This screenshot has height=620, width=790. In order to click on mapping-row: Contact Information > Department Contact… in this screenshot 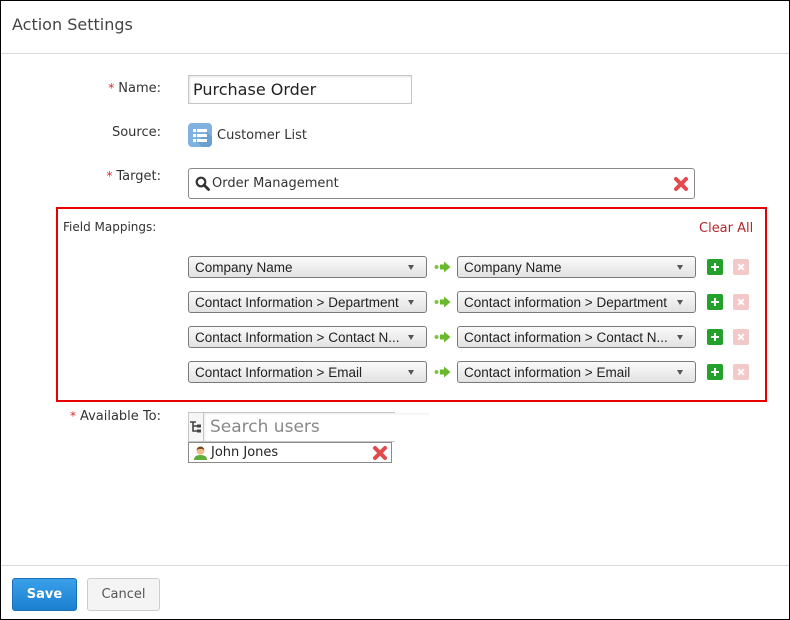, I will do `click(470, 302)`.